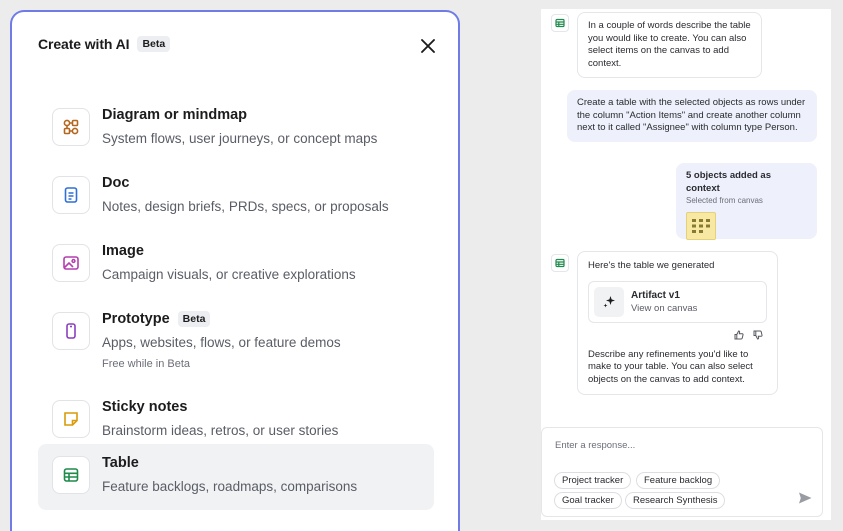  I want to click on response-input, so click(680, 445).